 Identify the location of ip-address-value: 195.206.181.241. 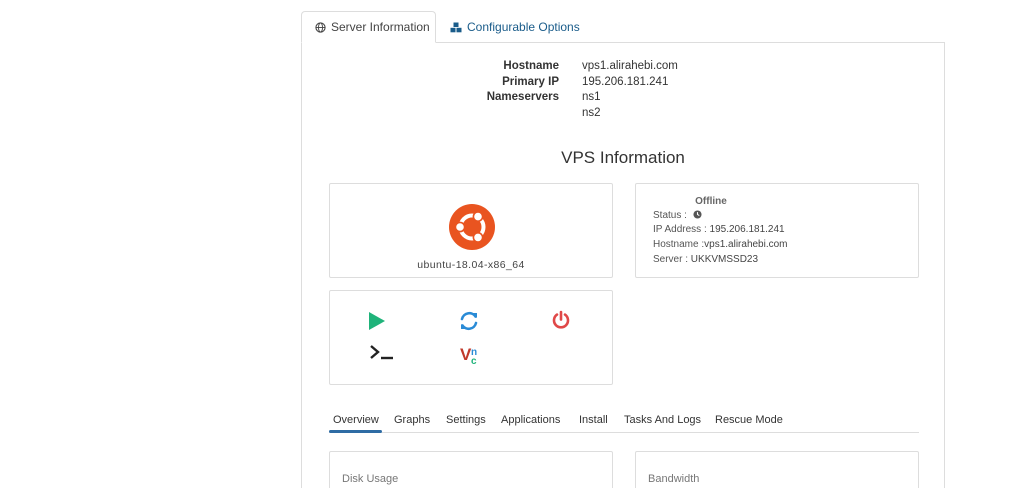
(747, 229).